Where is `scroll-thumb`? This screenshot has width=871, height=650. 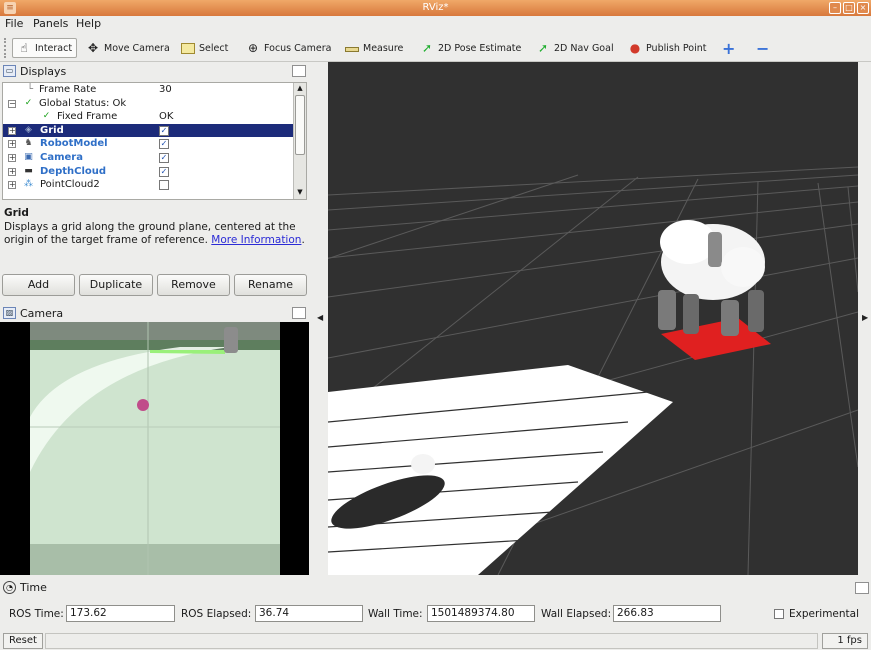
scroll-thumb is located at coordinates (300, 125).